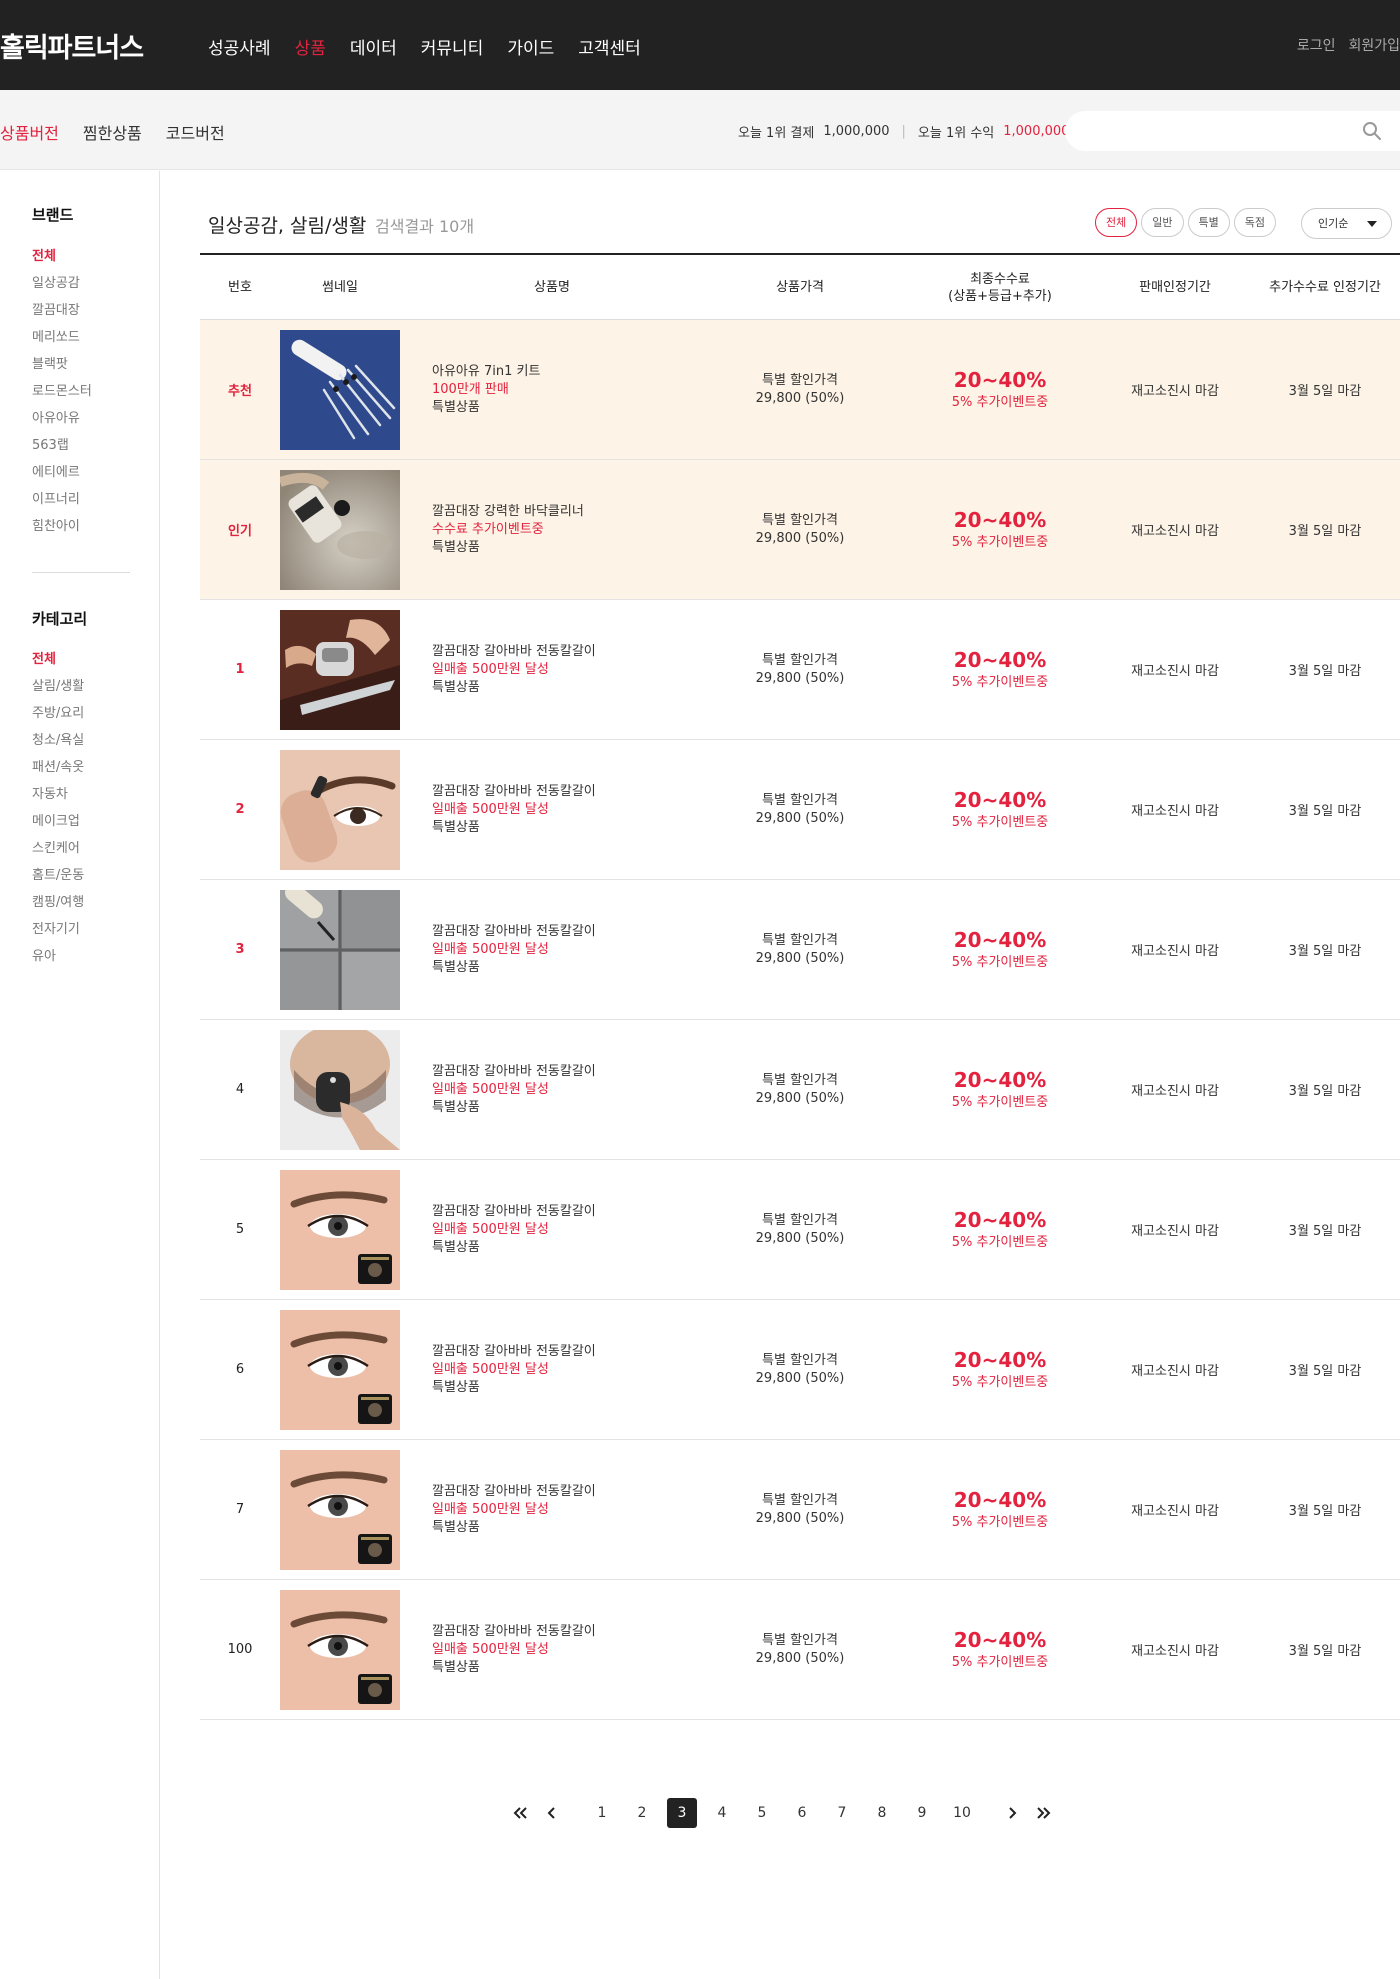  Describe the element at coordinates (58, 825) in the screenshot. I see `category-item: 메이크업` at that location.